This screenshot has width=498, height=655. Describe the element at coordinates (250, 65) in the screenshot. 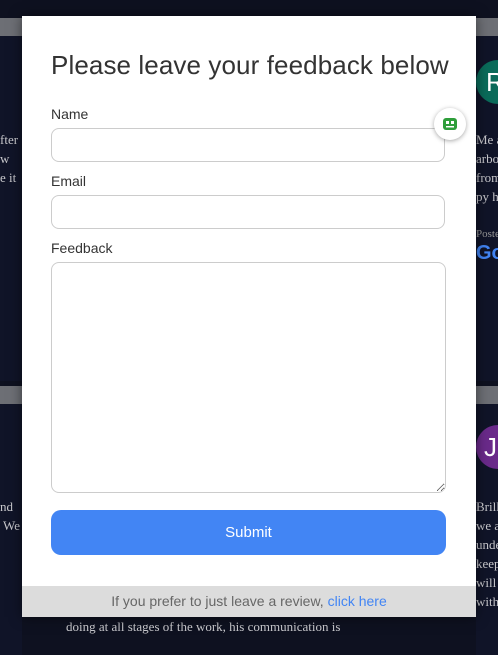

I see `modal-title: Please leave your feedback below` at that location.